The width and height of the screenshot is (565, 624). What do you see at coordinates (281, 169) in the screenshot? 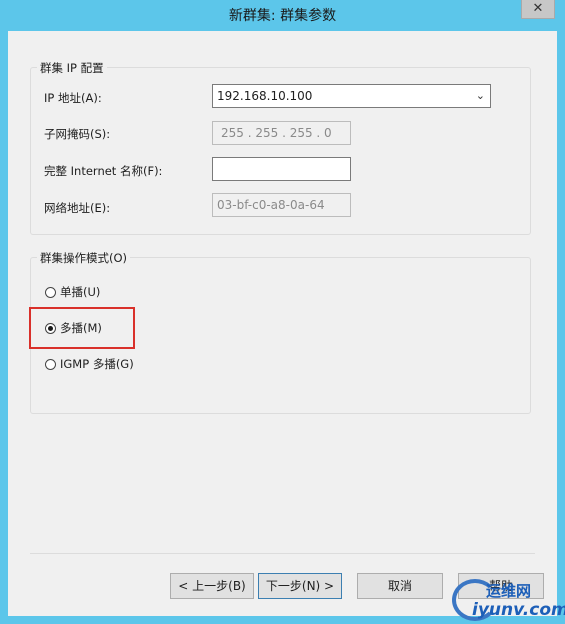
I see `fqdn-input` at bounding box center [281, 169].